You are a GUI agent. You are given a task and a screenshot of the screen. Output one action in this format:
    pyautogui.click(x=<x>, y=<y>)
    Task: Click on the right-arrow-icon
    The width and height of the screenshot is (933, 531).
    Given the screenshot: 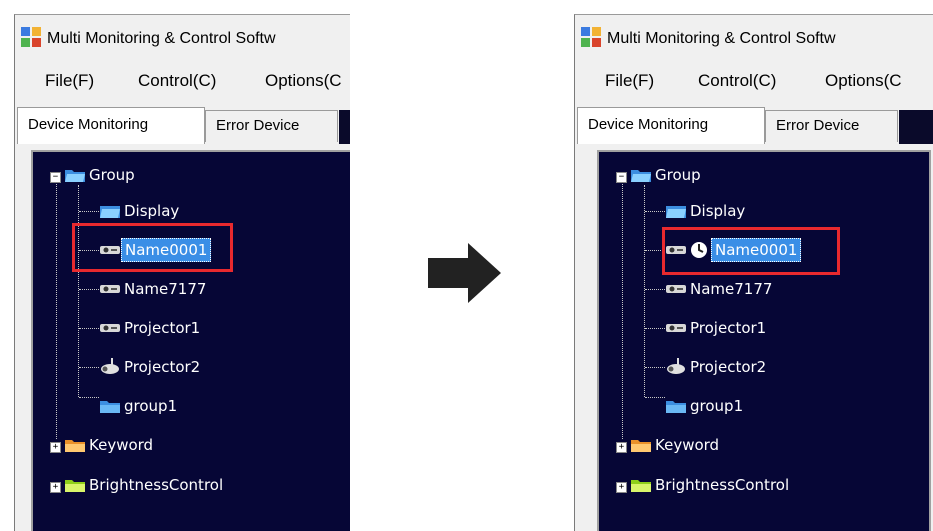 What is the action you would take?
    pyautogui.click(x=464, y=273)
    